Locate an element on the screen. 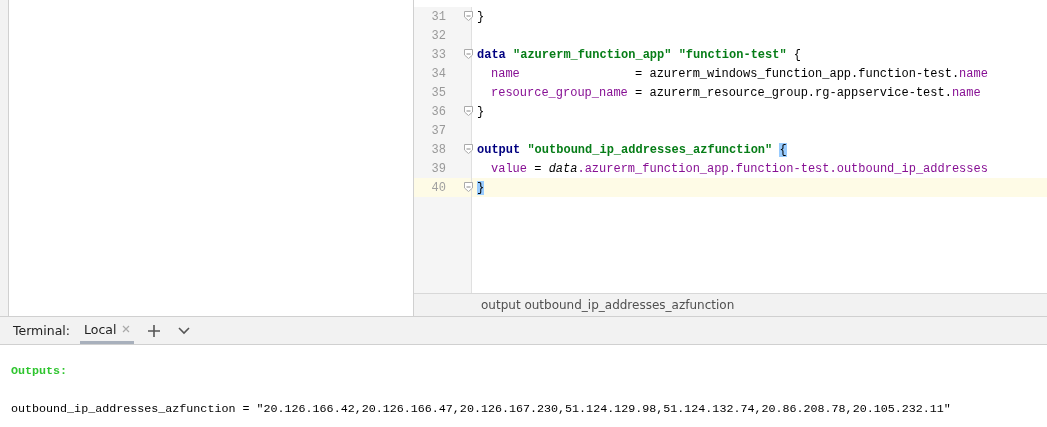 The image size is (1047, 427). line-number: 39 is located at coordinates (438, 168).